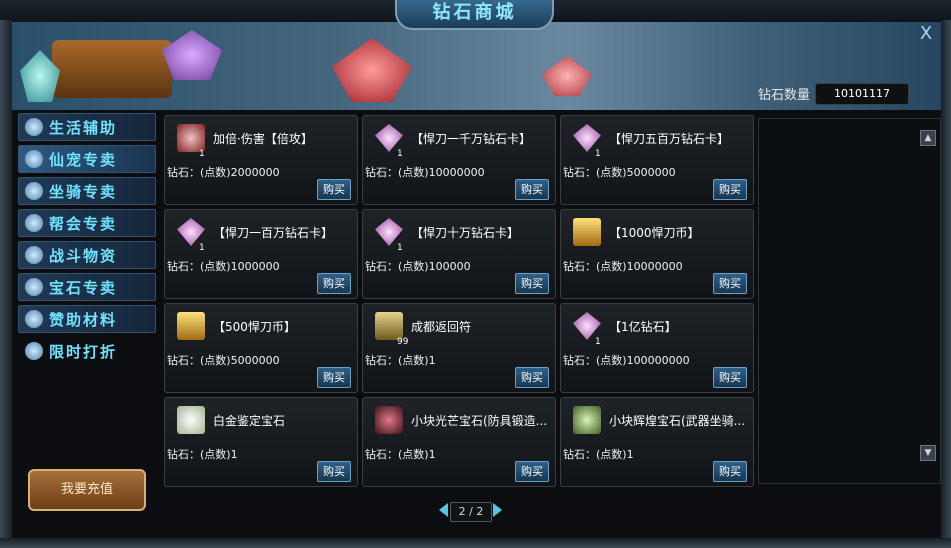  What do you see at coordinates (83, 288) in the screenshot?
I see `sidebar-item-label: 宝石专卖` at bounding box center [83, 288].